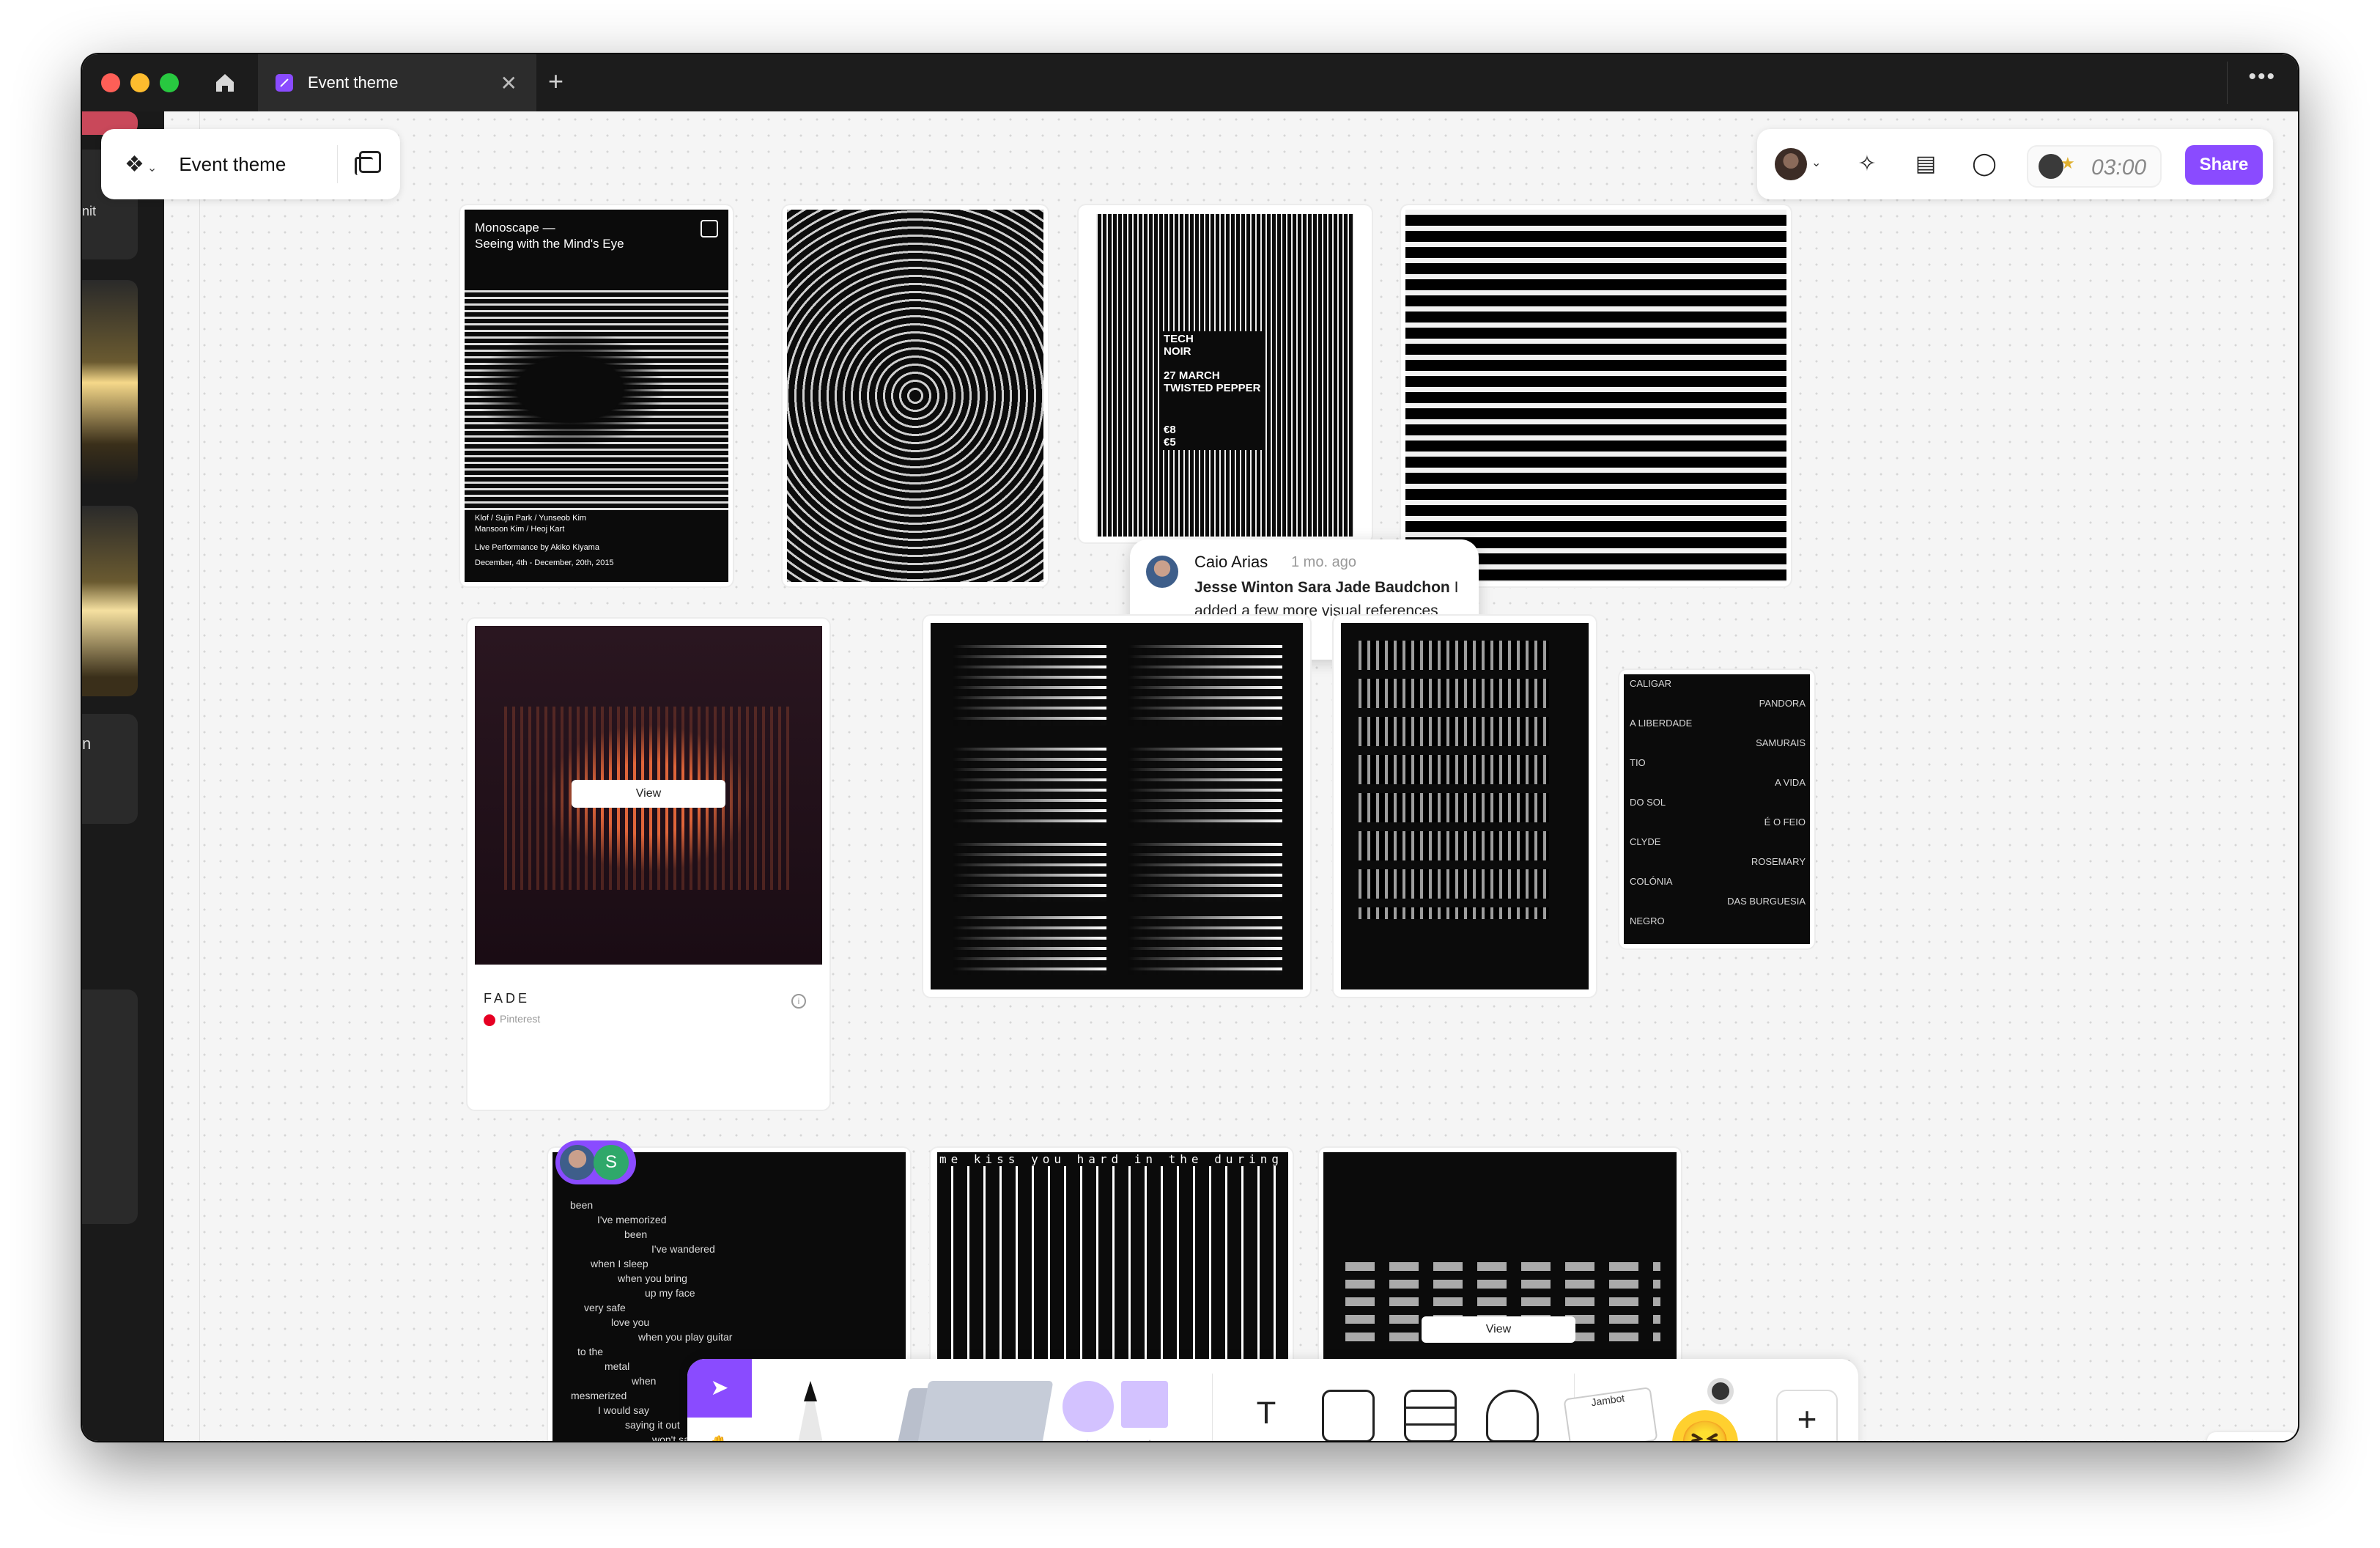  What do you see at coordinates (611, 1162) in the screenshot?
I see `collaborator-avatar-s: S` at bounding box center [611, 1162].